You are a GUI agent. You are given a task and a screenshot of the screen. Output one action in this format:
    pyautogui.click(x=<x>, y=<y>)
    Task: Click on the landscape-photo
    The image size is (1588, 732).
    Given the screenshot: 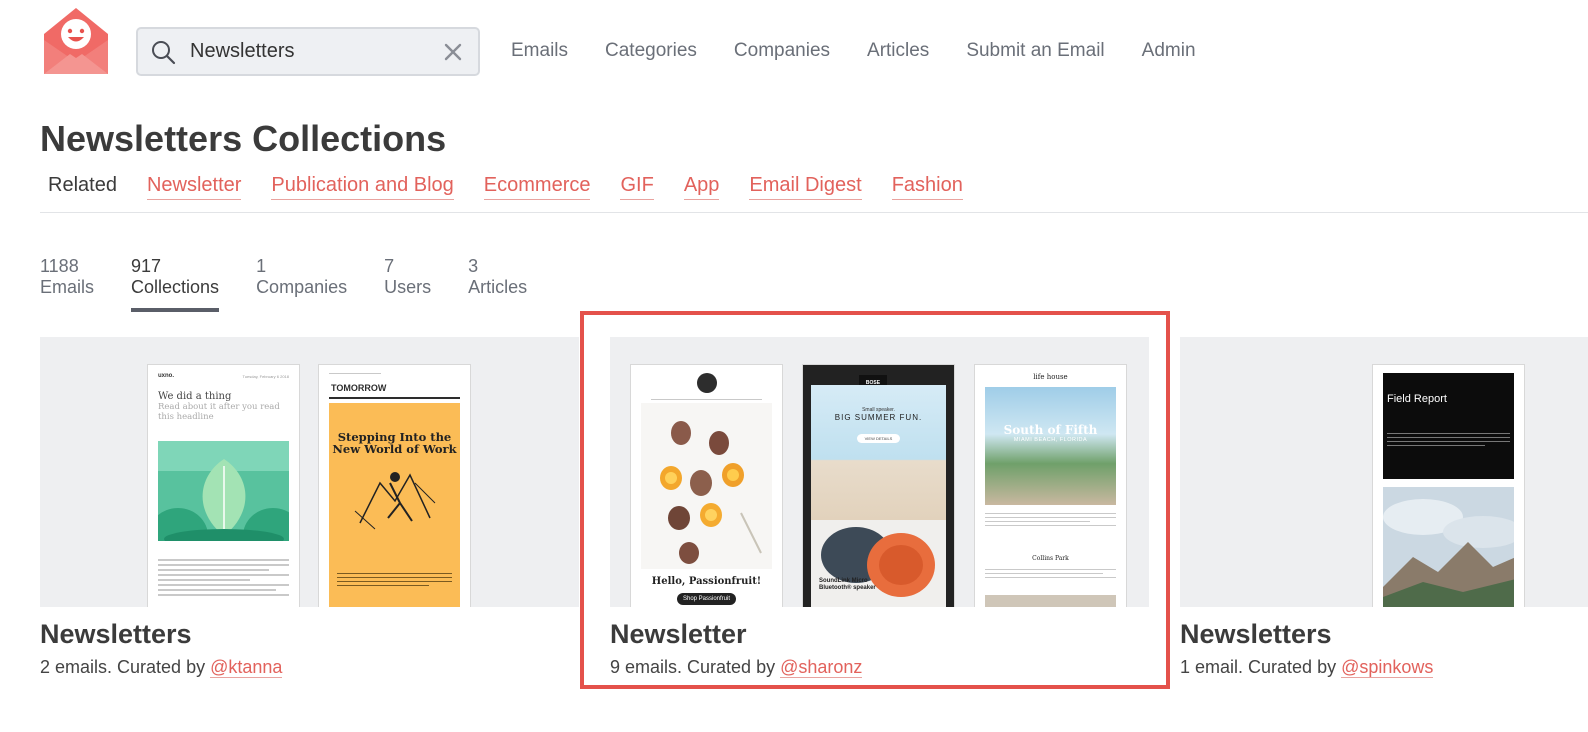 What is the action you would take?
    pyautogui.click(x=1448, y=547)
    